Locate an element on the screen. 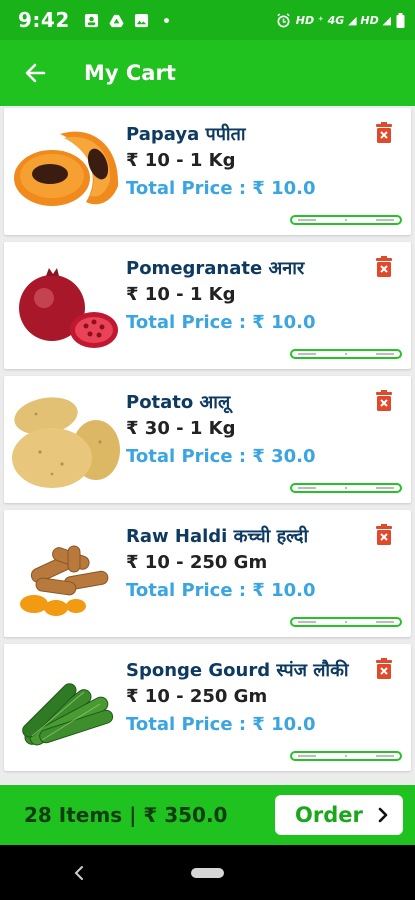 The height and width of the screenshot is (900, 415). cart-summary-bar: 28 Items | ₹ 350.0 Order is located at coordinates (207, 815).